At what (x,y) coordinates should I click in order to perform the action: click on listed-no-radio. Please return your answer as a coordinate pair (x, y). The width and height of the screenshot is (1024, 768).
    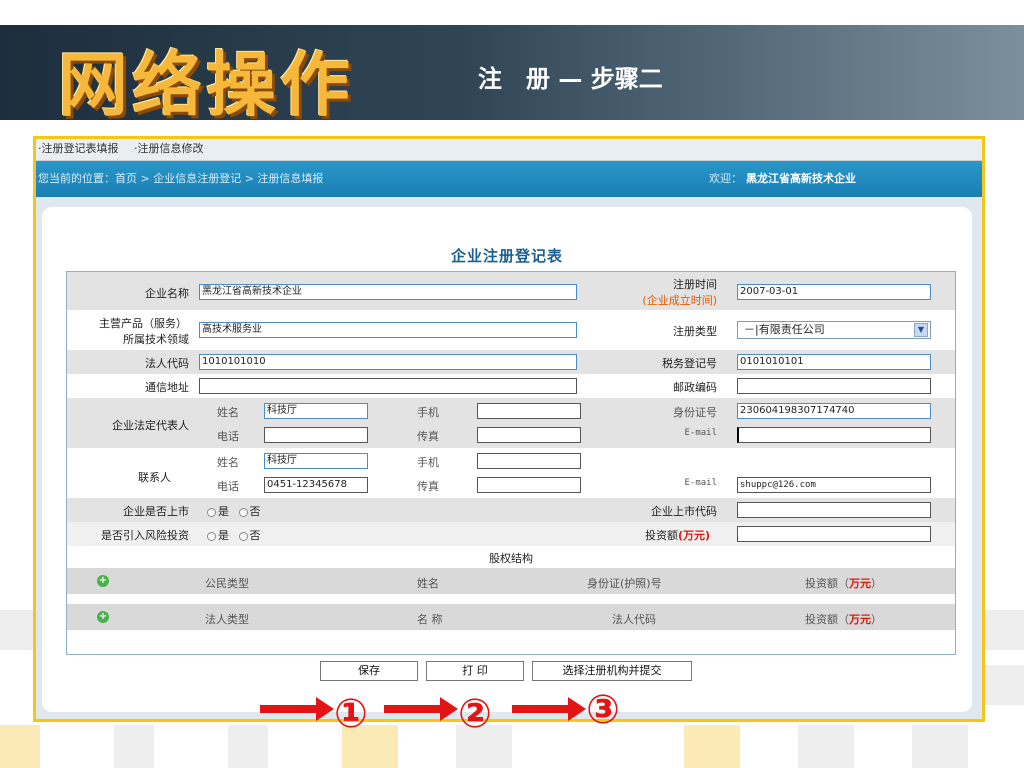
    Looking at the image, I should click on (243, 512).